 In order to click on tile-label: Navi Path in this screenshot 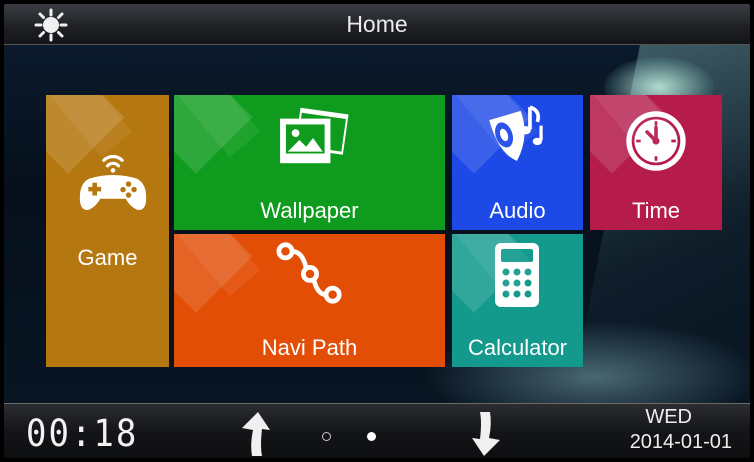, I will do `click(309, 347)`.